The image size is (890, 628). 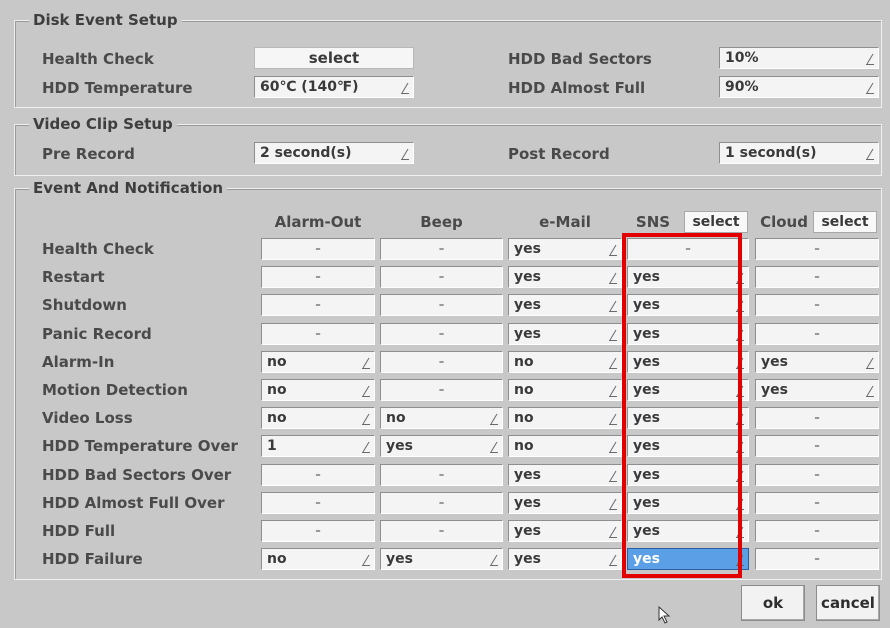 What do you see at coordinates (441, 418) in the screenshot?
I see `beep-field: no` at bounding box center [441, 418].